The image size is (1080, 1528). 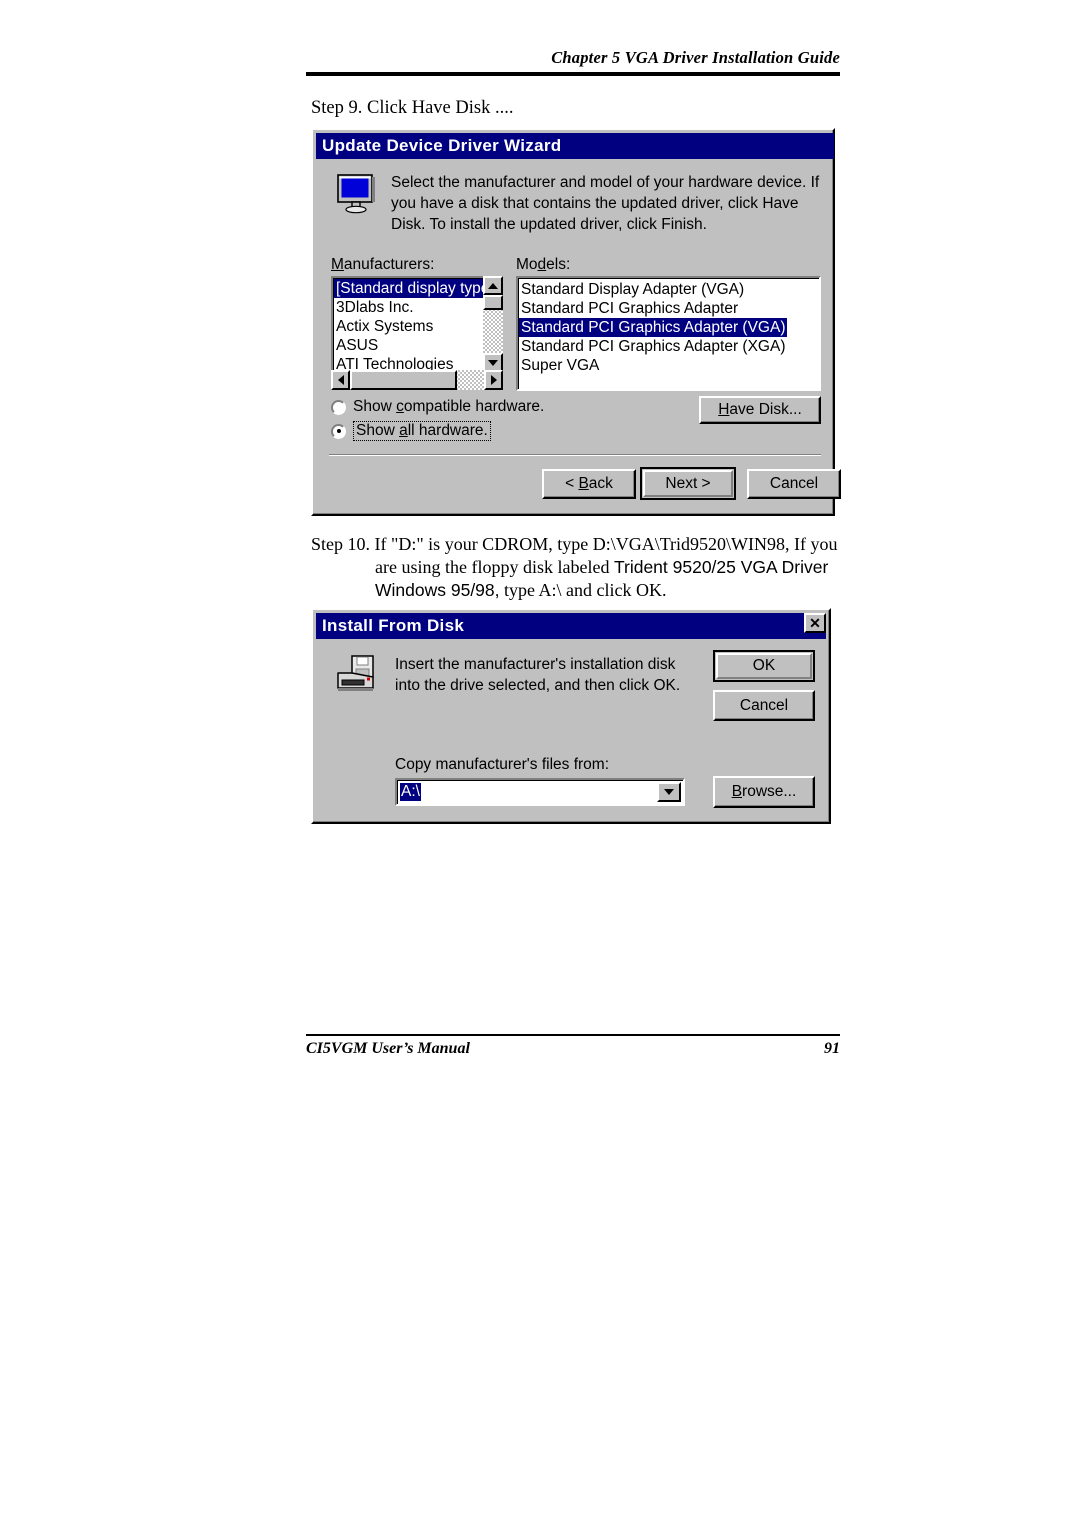 I want to click on next-button: Next >, so click(x=688, y=483).